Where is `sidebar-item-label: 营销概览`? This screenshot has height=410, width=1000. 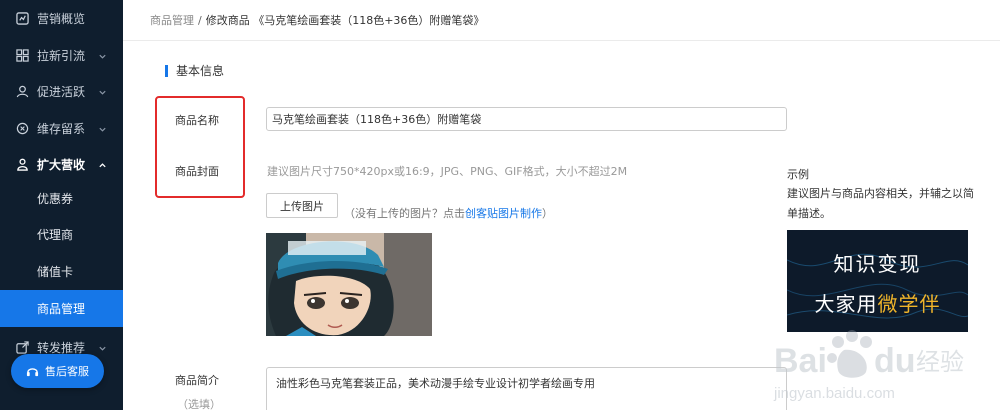
sidebar-item-label: 营销概览 is located at coordinates (61, 19).